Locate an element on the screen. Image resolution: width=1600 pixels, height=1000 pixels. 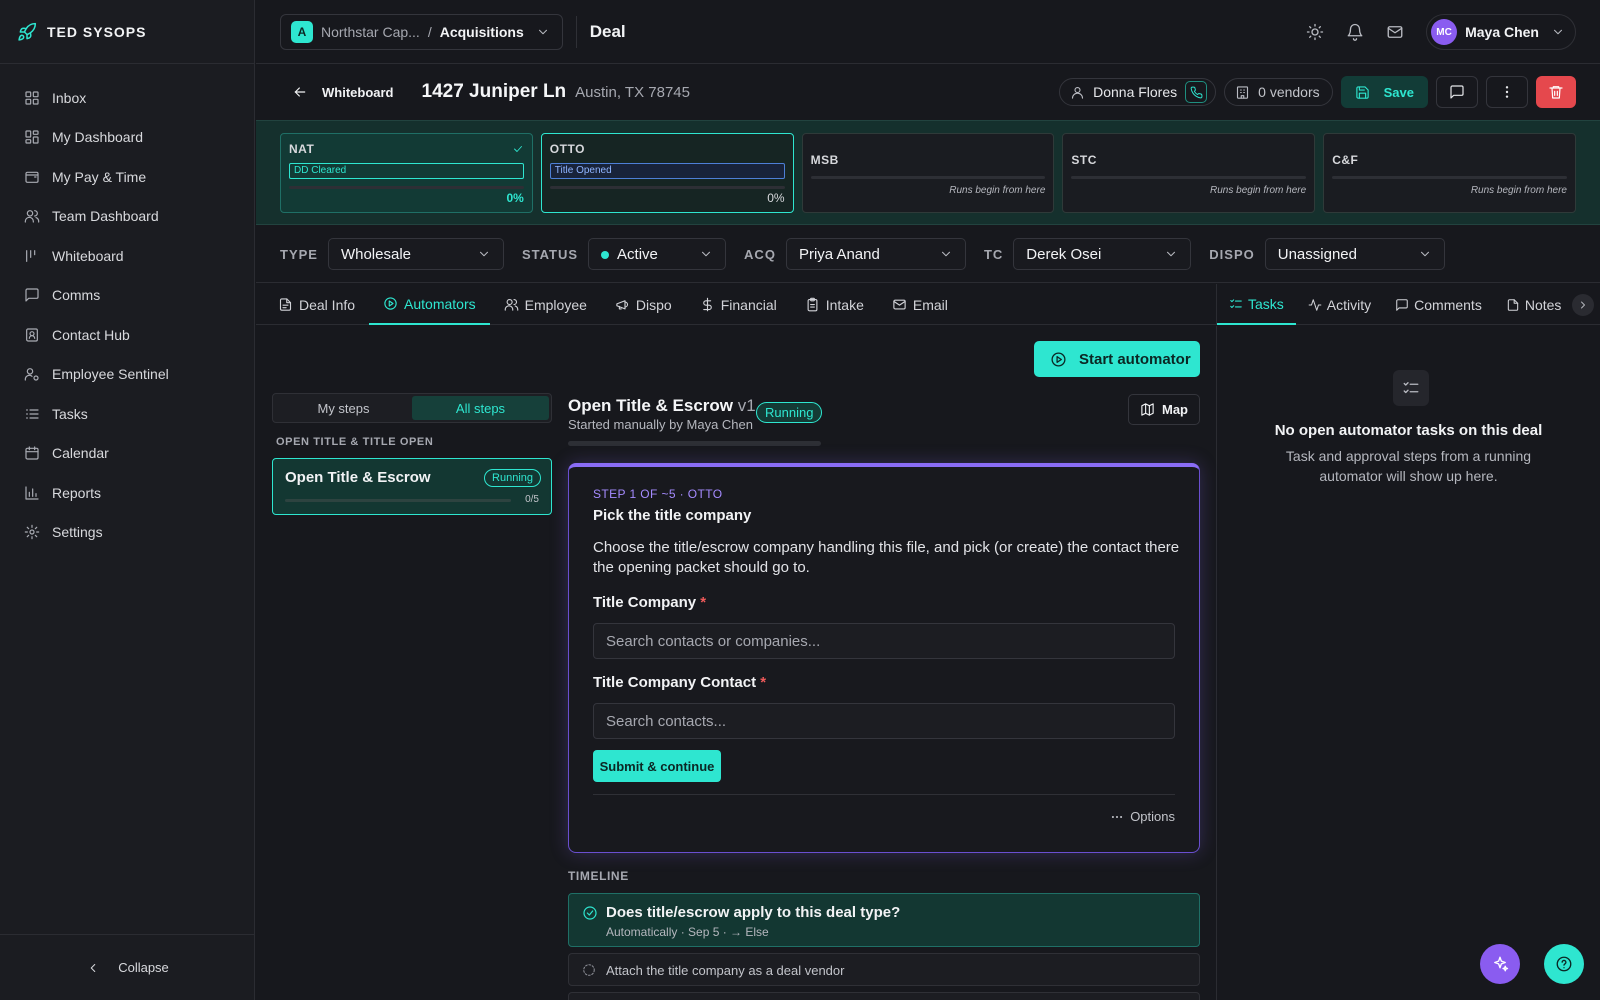
back-label: Whiteboard is located at coordinates (358, 92).